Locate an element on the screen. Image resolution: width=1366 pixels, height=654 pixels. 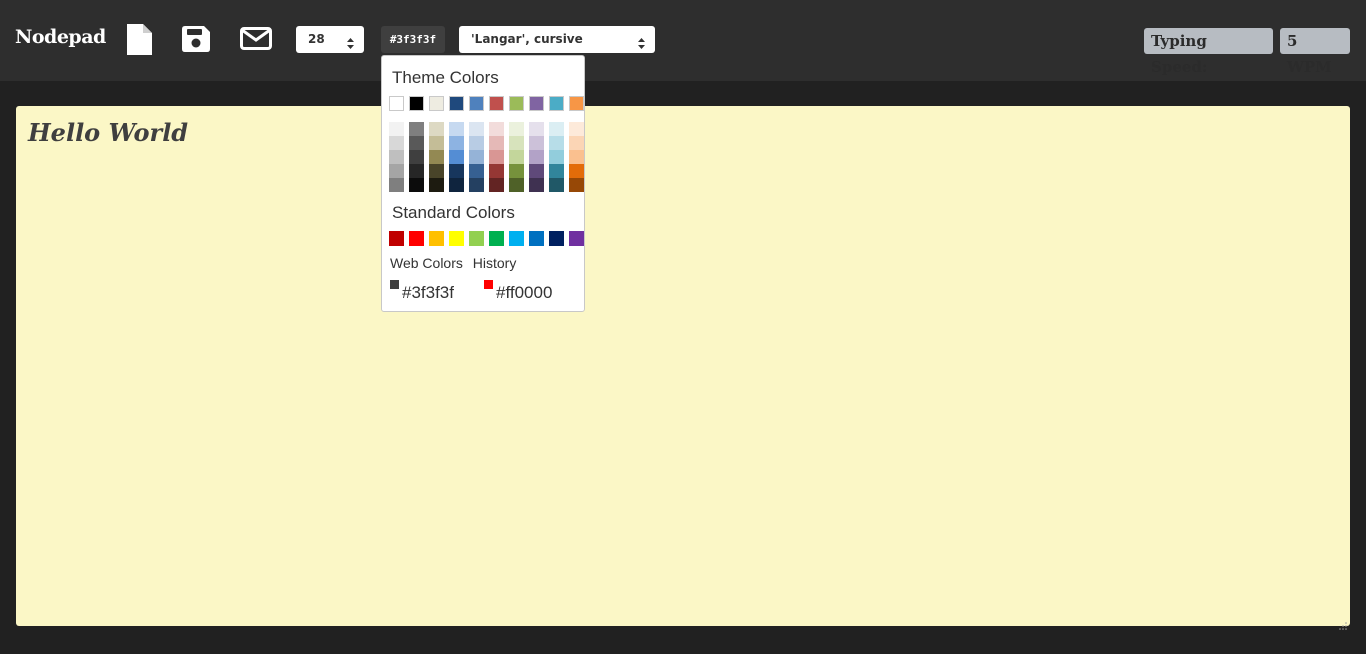
email-button is located at coordinates (256, 38).